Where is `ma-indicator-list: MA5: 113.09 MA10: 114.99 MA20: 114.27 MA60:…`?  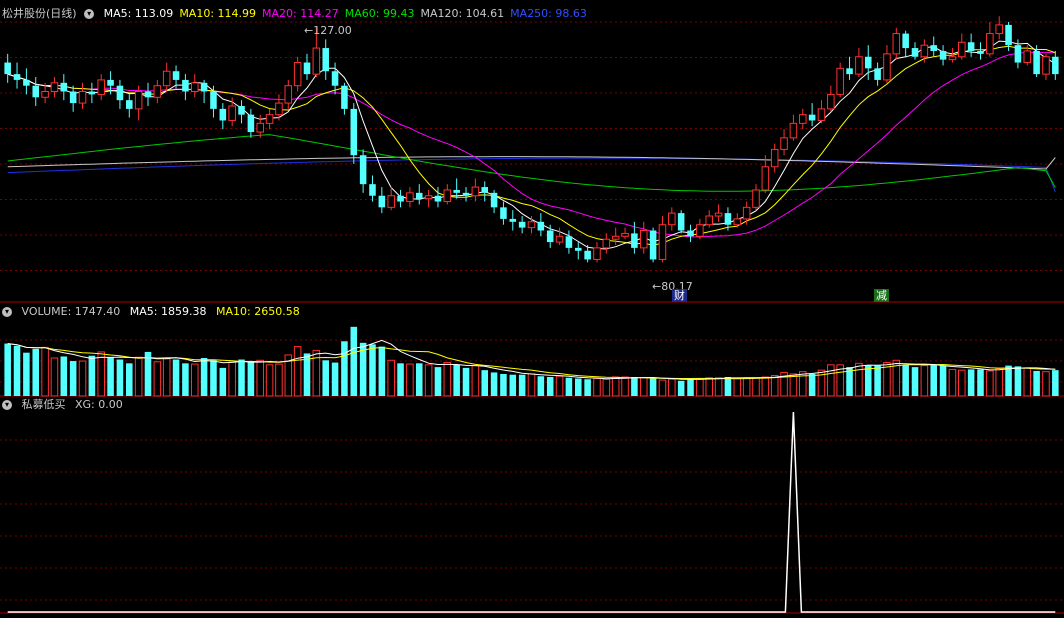 ma-indicator-list: MA5: 113.09 MA10: 114.99 MA20: 114.27 MA60:… is located at coordinates (348, 13).